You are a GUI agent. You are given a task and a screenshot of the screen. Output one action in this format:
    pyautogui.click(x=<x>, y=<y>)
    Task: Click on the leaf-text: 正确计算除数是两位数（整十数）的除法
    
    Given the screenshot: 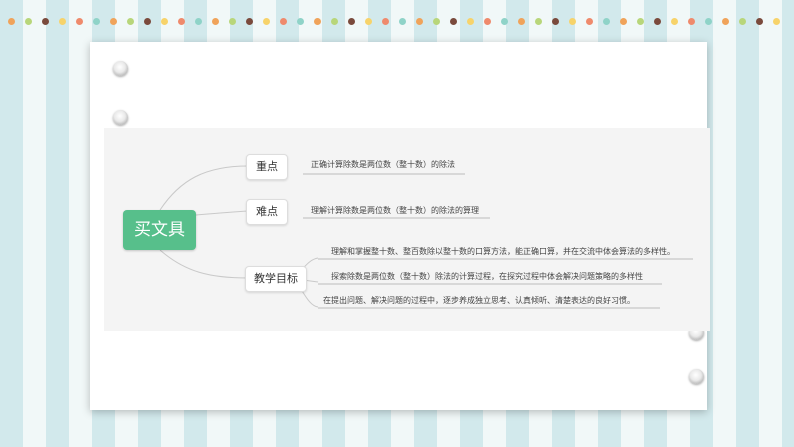 What is the action you would take?
    pyautogui.click(x=383, y=164)
    